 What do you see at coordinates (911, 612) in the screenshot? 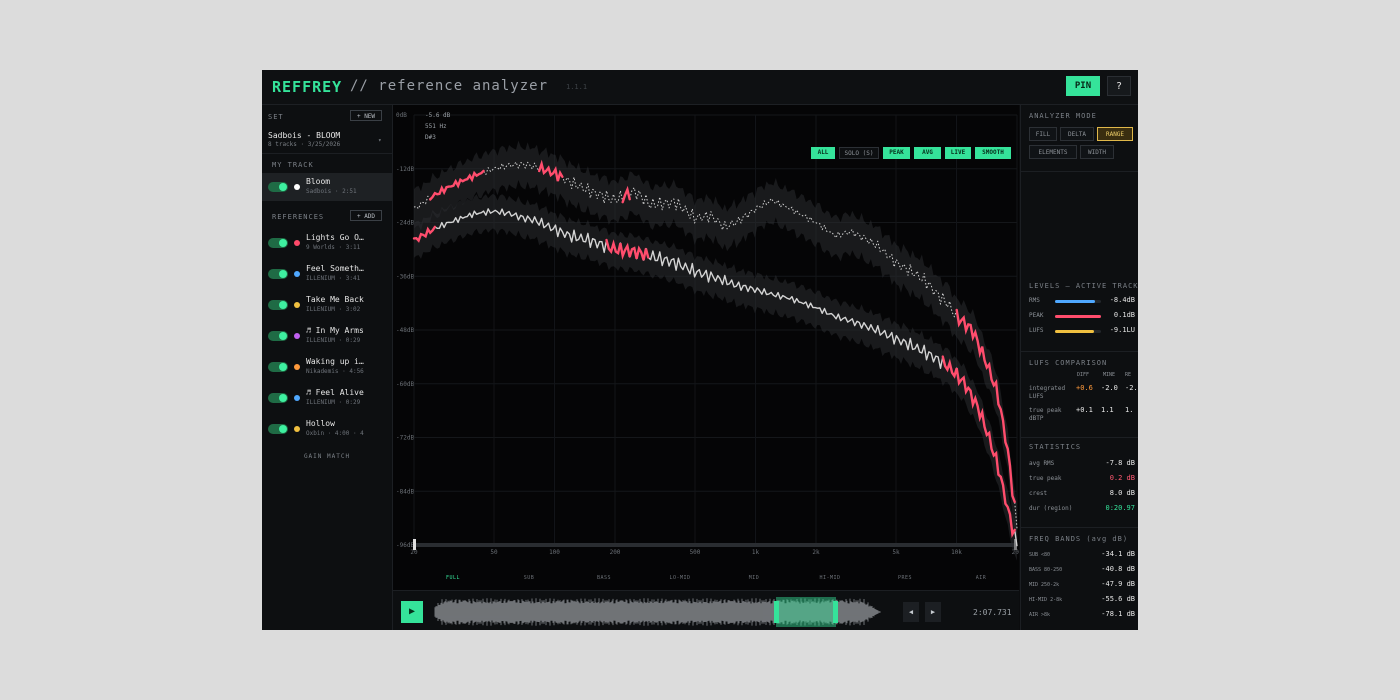
I see `prev-button: ◀` at bounding box center [911, 612].